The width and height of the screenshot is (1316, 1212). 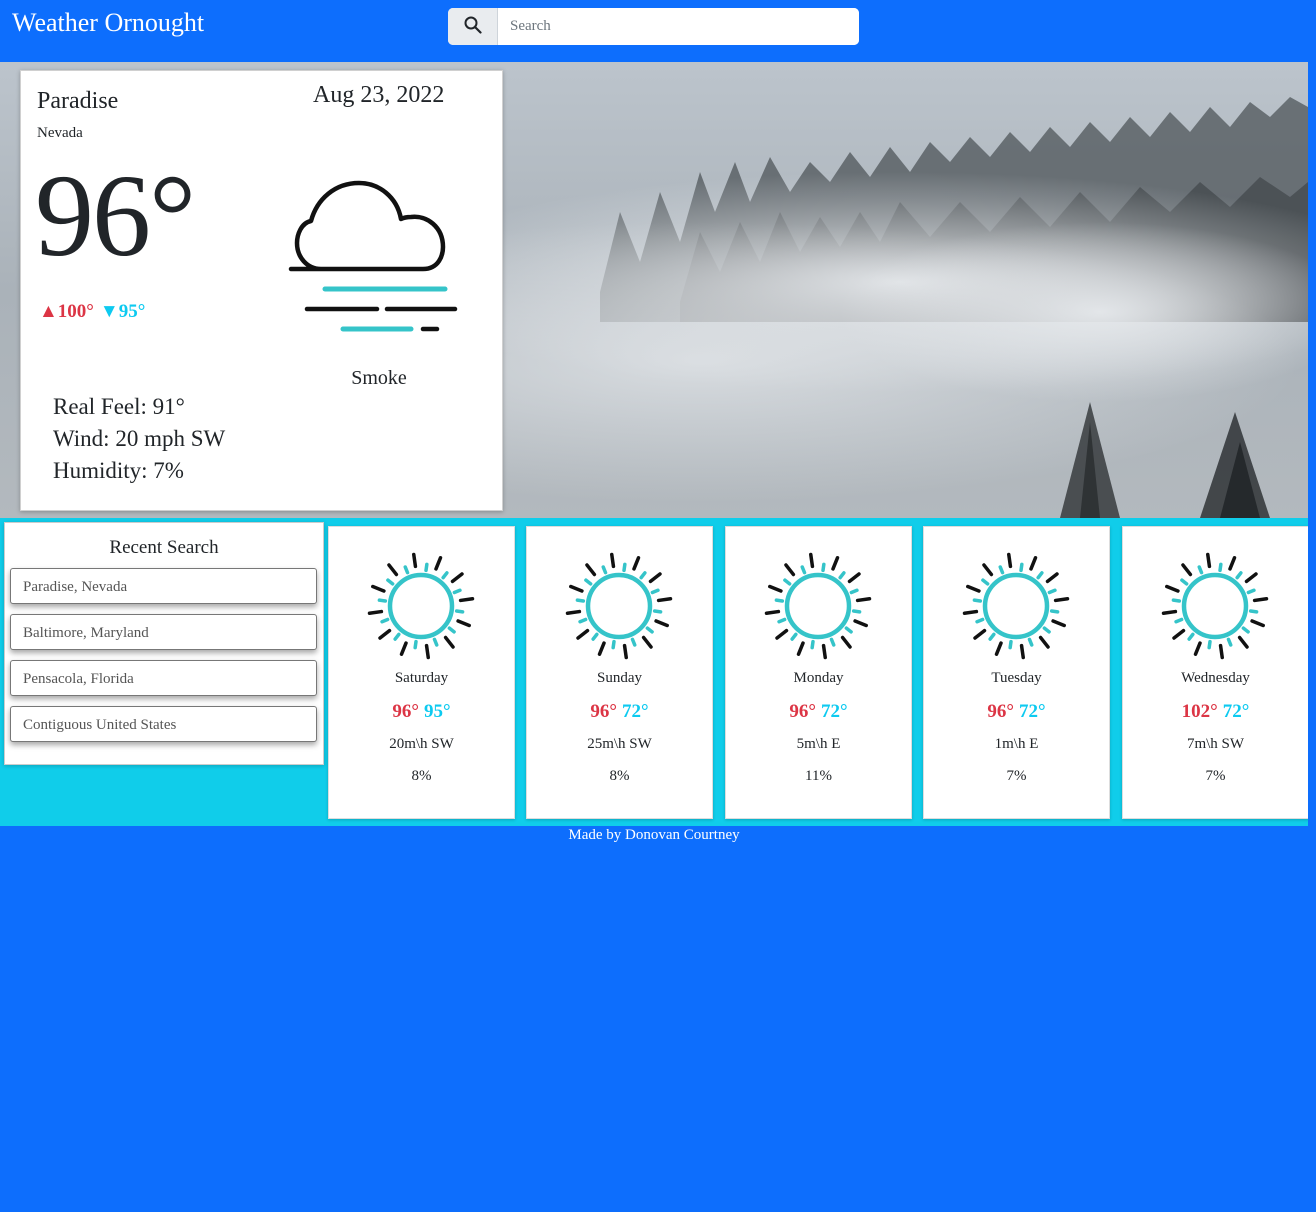 I want to click on day-name: Tuesday, so click(x=1016, y=678).